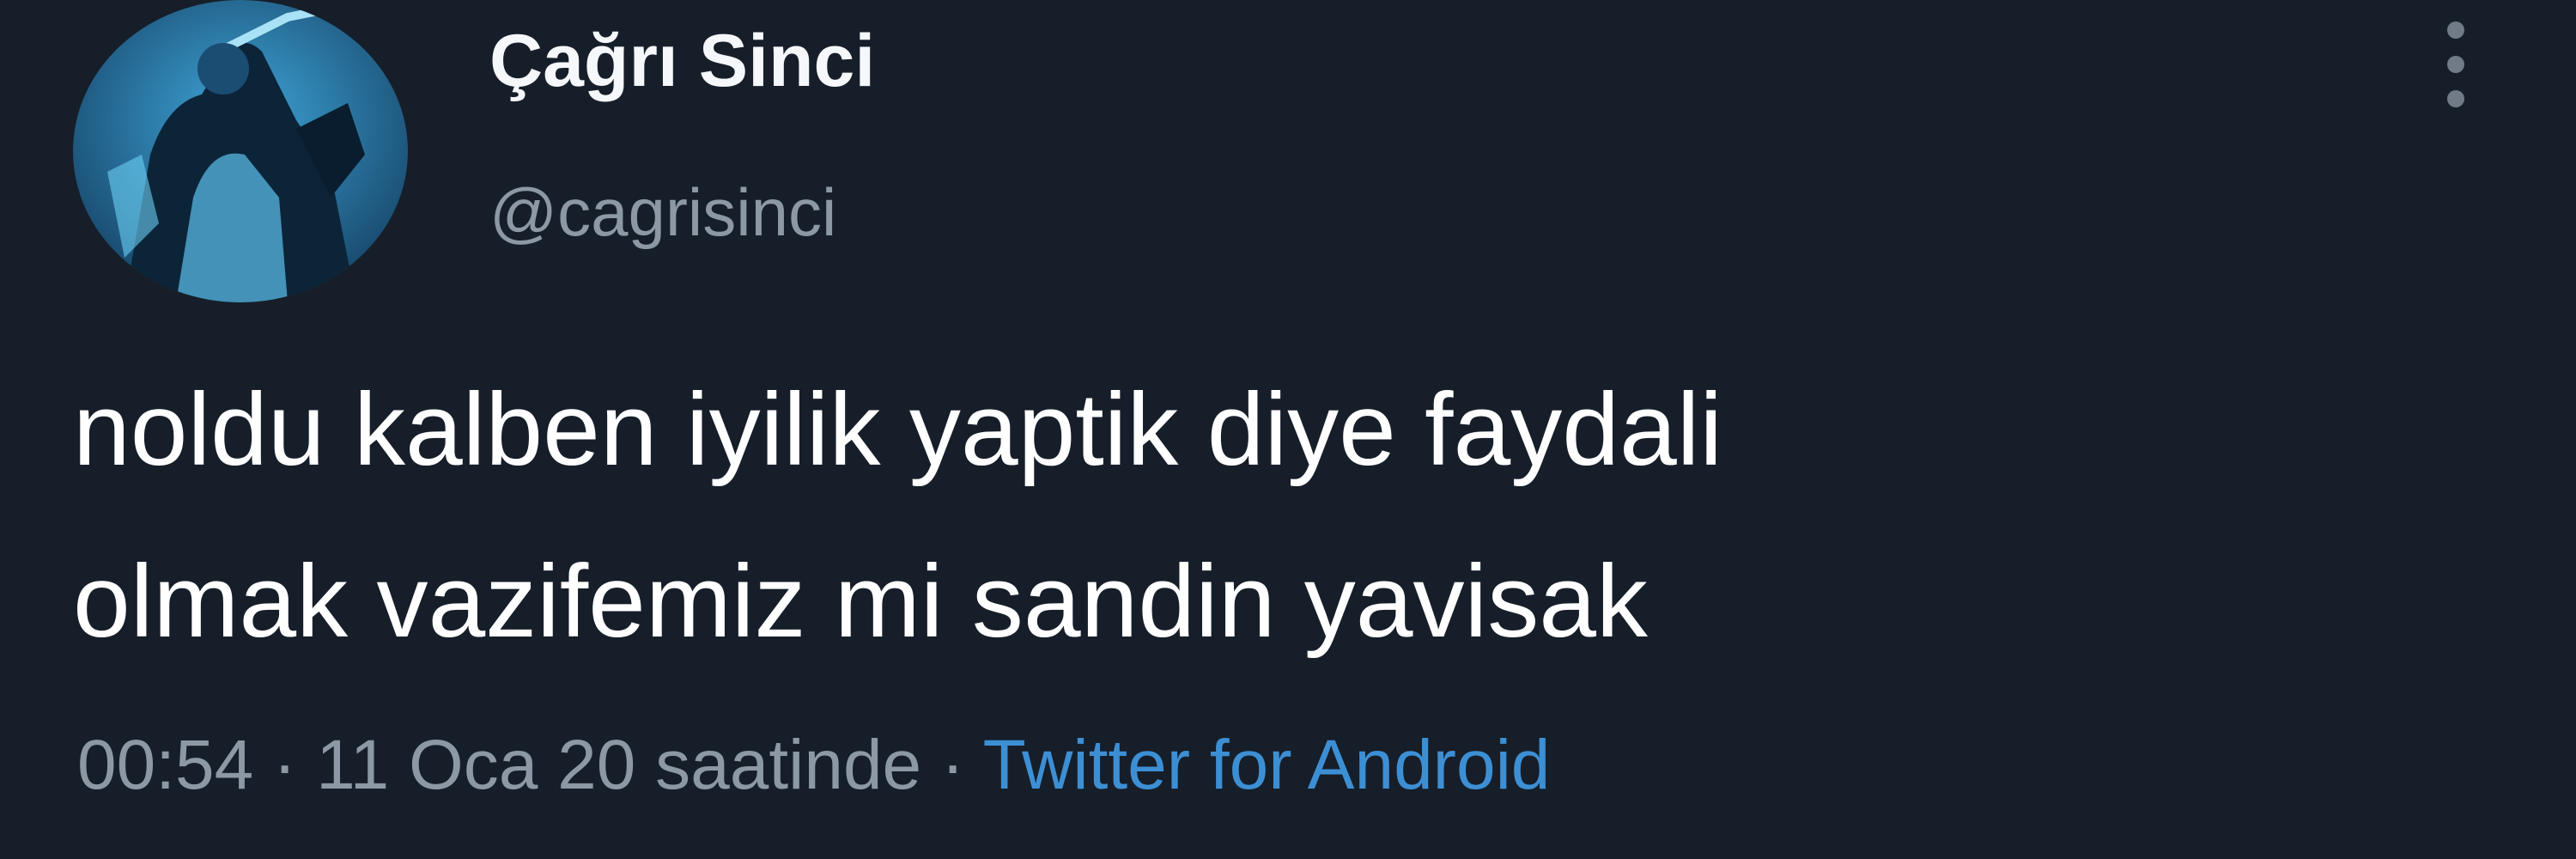 The image size is (2576, 859). I want to click on profile-photo-icon, so click(240, 151).